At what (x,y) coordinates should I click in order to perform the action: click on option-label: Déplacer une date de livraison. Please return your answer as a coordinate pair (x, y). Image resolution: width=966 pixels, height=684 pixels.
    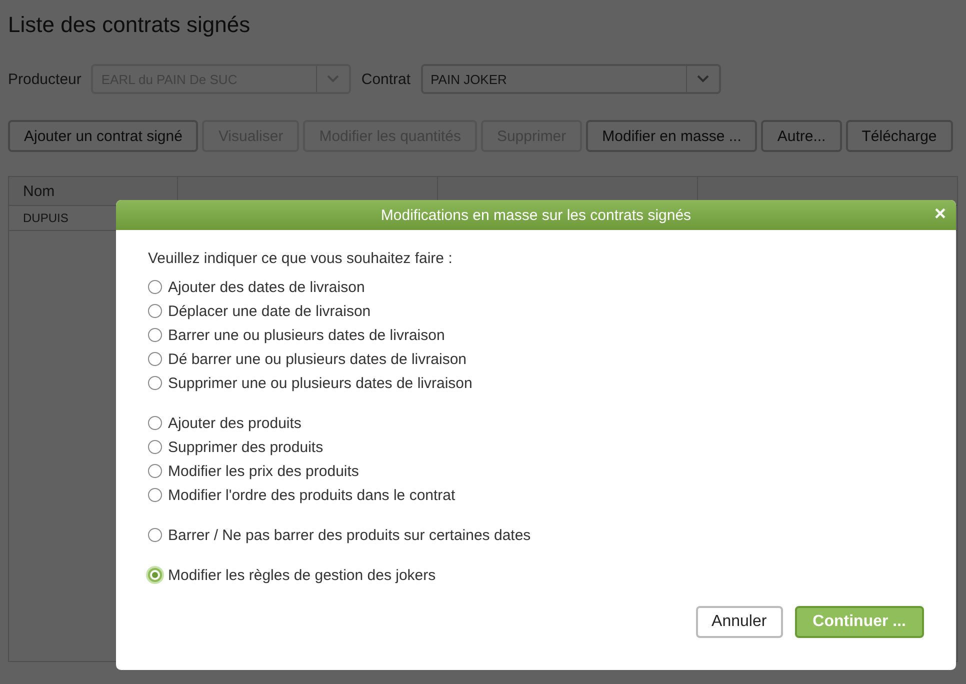
    Looking at the image, I should click on (269, 311).